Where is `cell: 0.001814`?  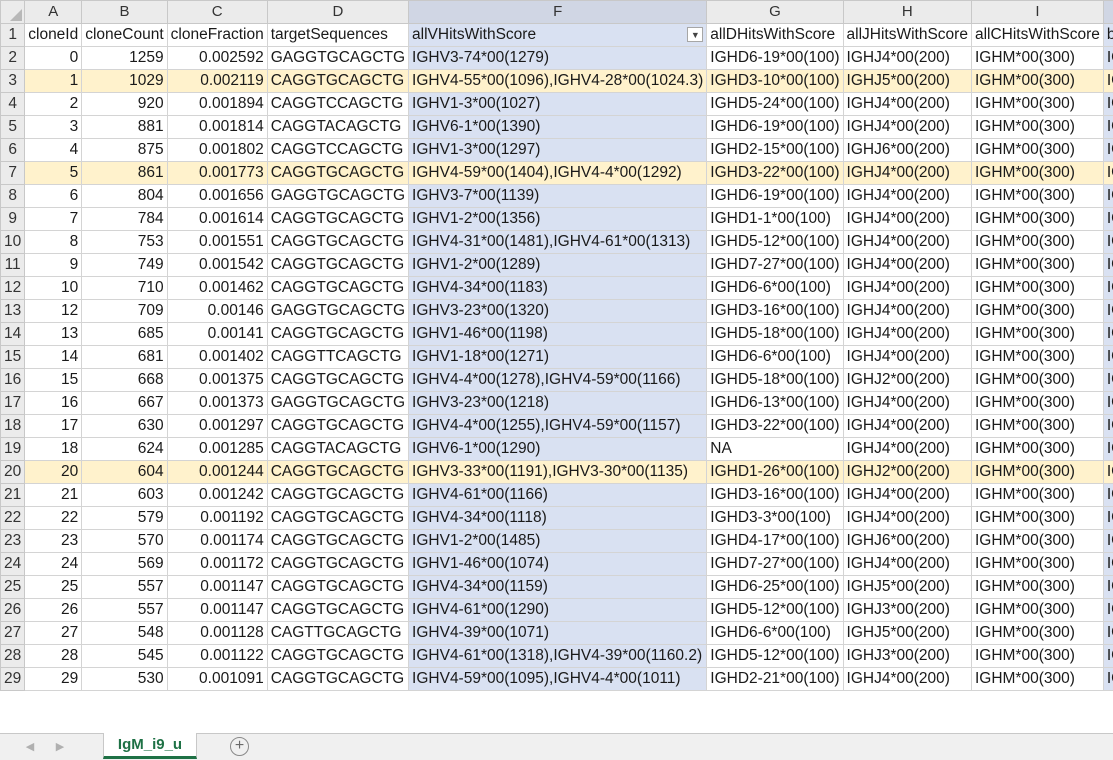 cell: 0.001814 is located at coordinates (217, 127).